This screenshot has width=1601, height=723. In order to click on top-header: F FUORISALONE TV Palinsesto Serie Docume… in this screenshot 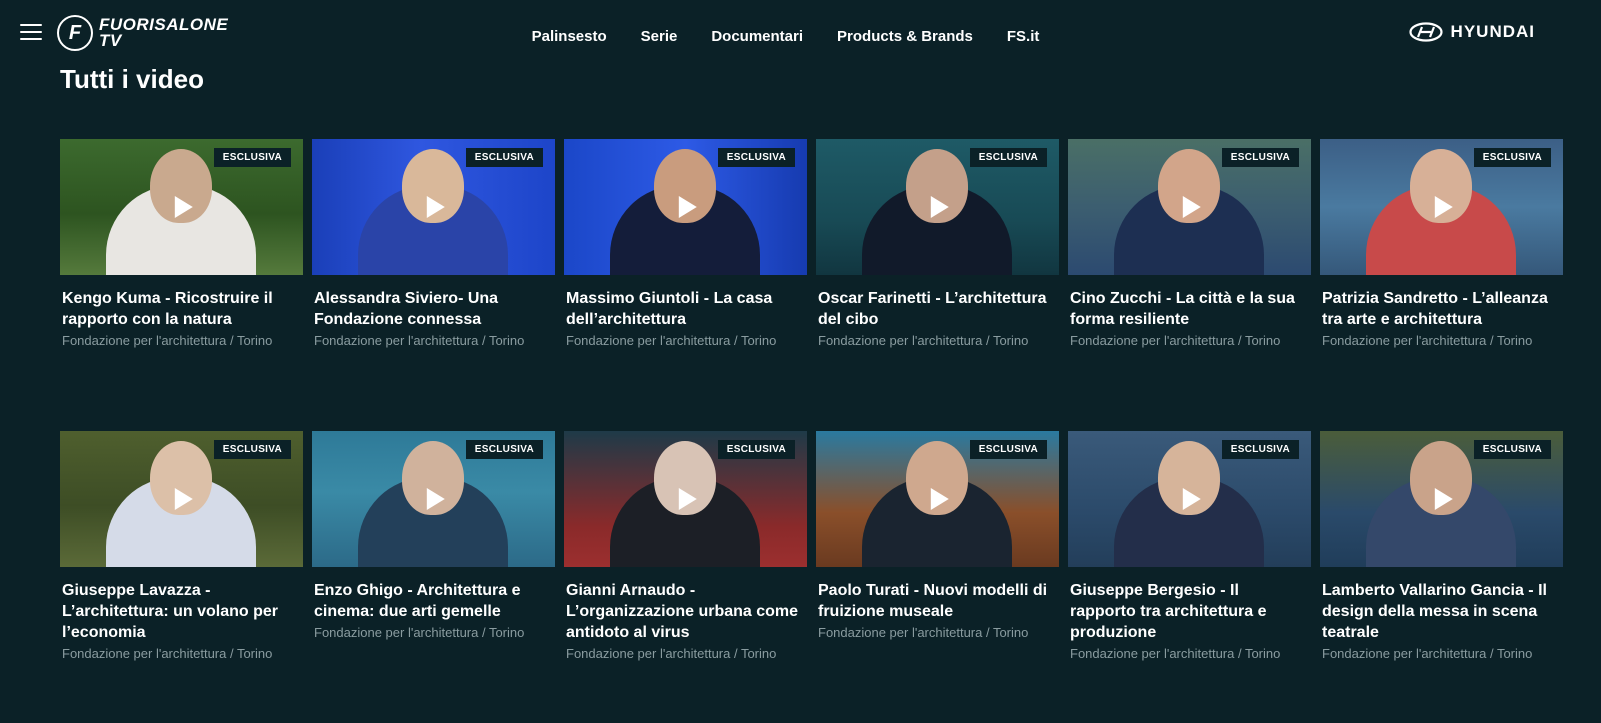, I will do `click(800, 36)`.